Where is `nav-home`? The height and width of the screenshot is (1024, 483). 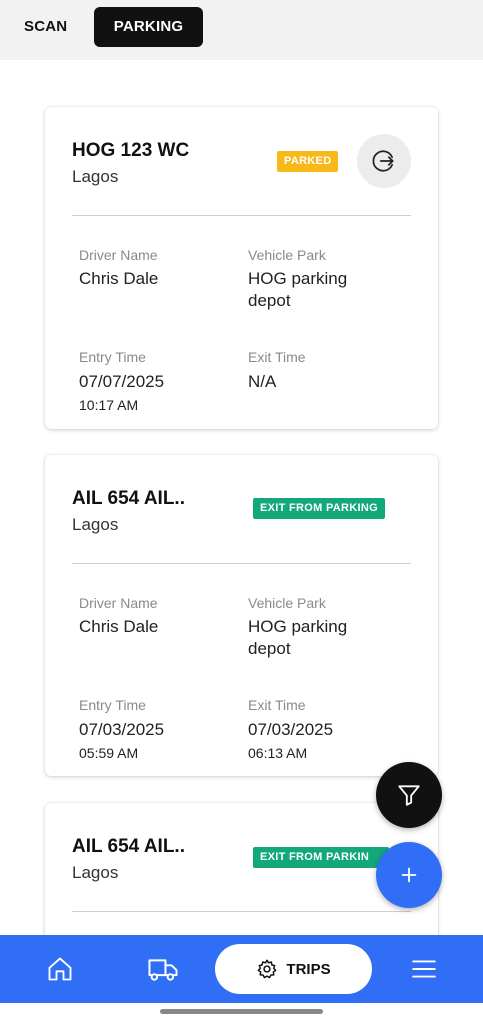 nav-home is located at coordinates (60, 969).